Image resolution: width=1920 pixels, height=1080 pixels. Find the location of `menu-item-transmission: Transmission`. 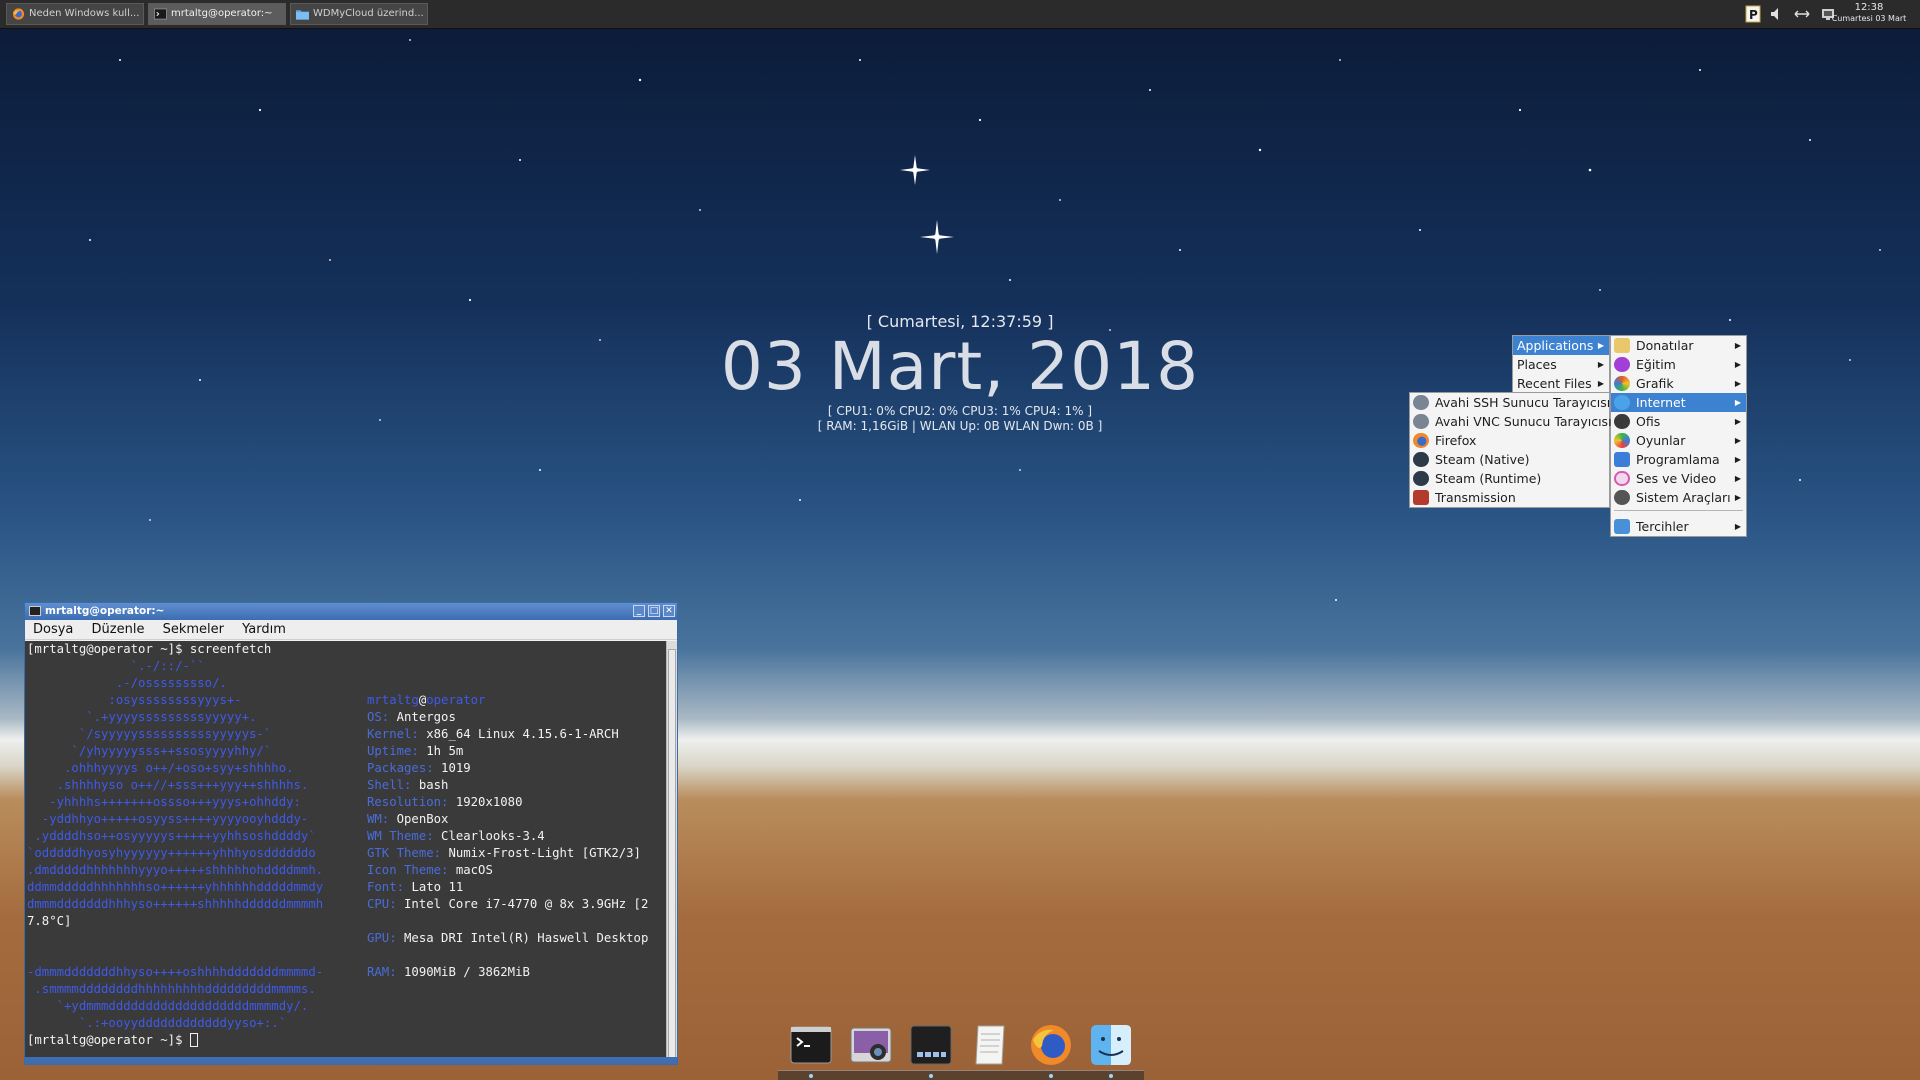

menu-item-transmission: Transmission is located at coordinates (1509, 497).